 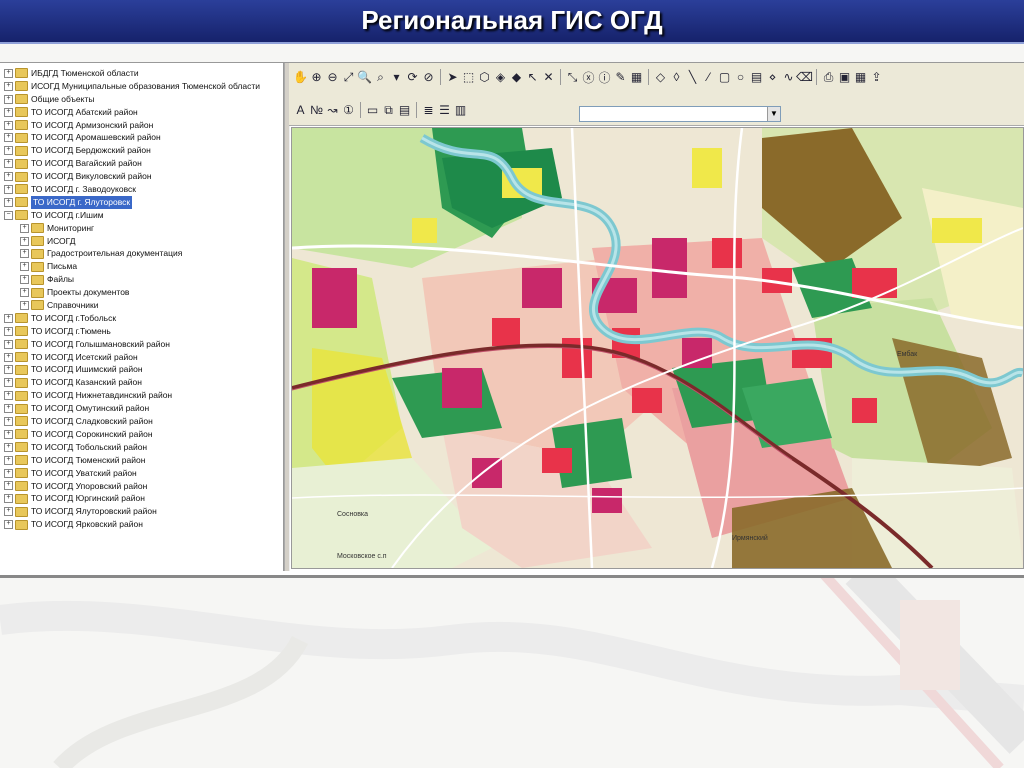 I want to click on tree-node: + ТО ИСОГД Викуловский район, so click(x=141, y=176).